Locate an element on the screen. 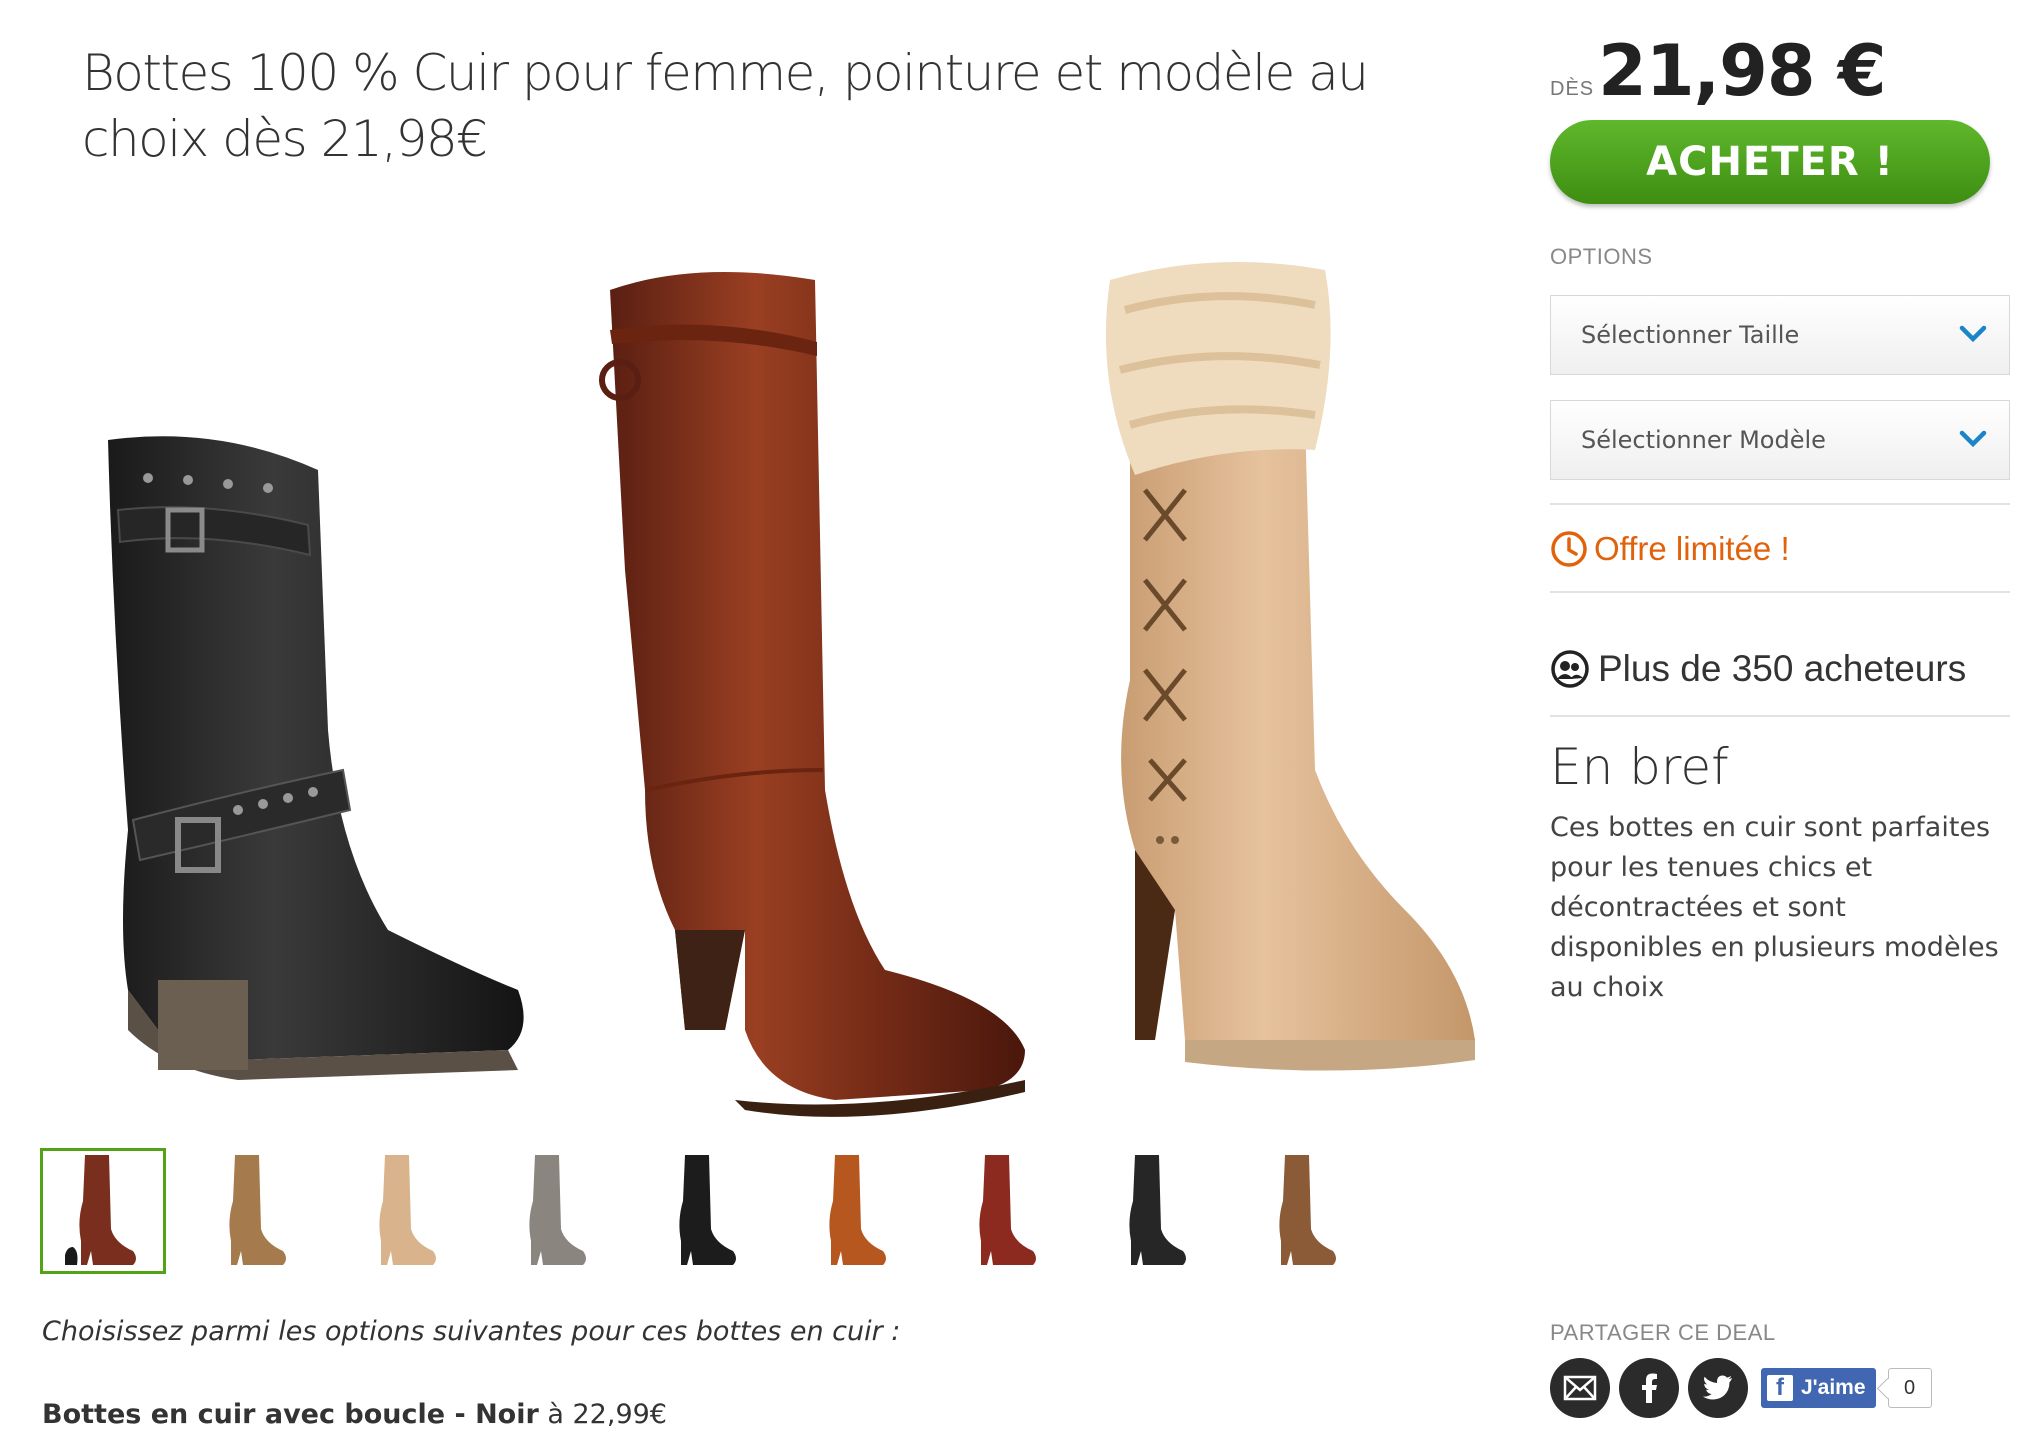  option-name: Bottes en cuir avec boucle - Noir is located at coordinates (290, 1414).